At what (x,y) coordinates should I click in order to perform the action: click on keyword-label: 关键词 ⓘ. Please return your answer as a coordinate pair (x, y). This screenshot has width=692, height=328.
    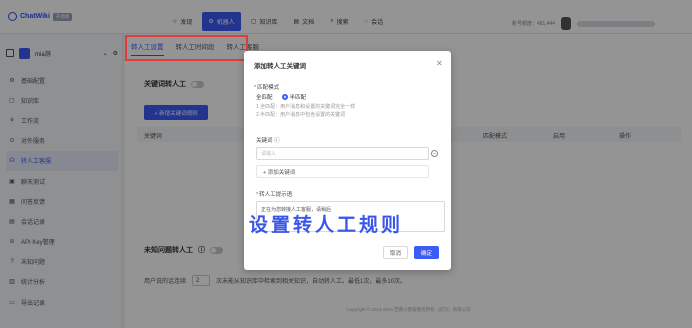
    Looking at the image, I should click on (268, 141).